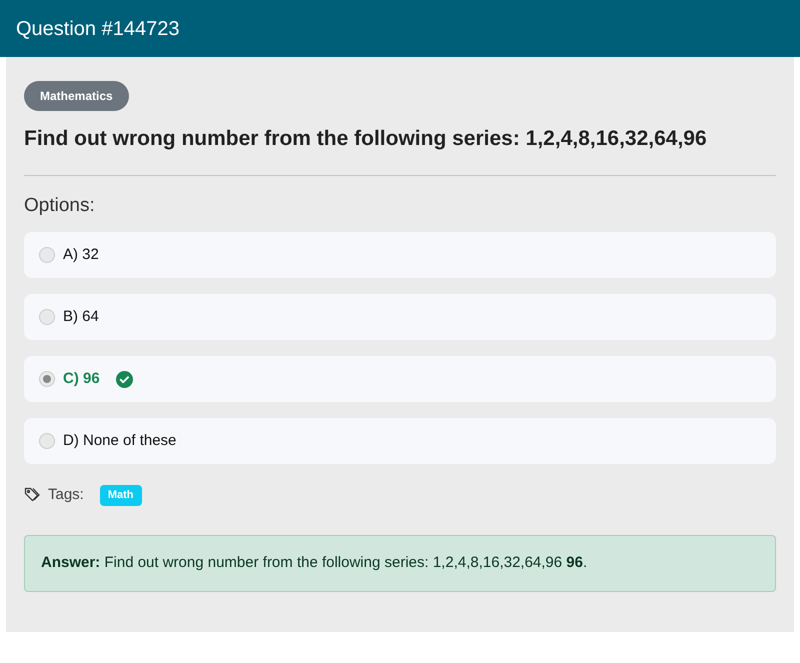 The width and height of the screenshot is (800, 663). I want to click on option-row: B) 64, so click(400, 317).